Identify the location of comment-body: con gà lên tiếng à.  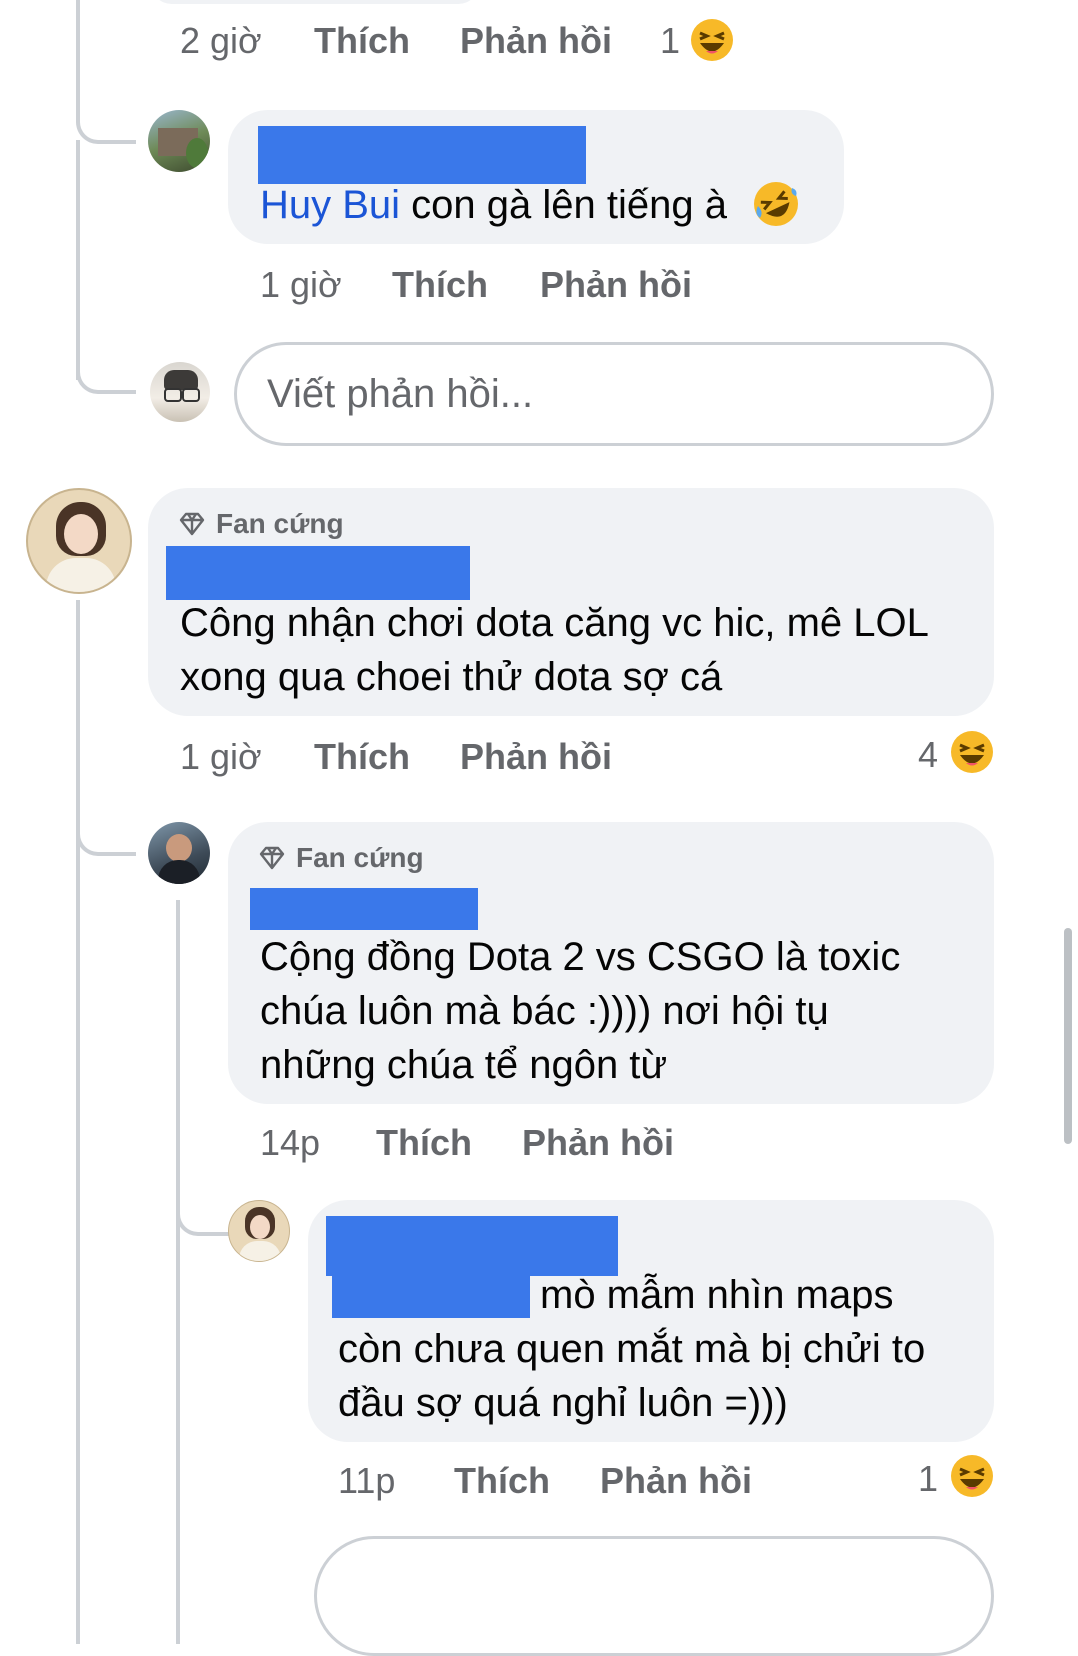
(563, 205).